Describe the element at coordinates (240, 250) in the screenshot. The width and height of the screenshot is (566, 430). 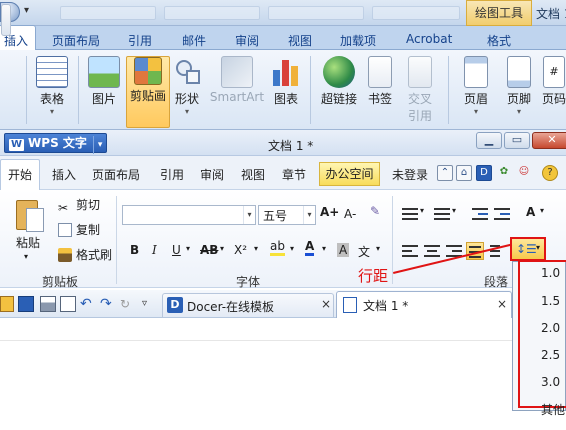
I see `superscript-button: X²` at that location.